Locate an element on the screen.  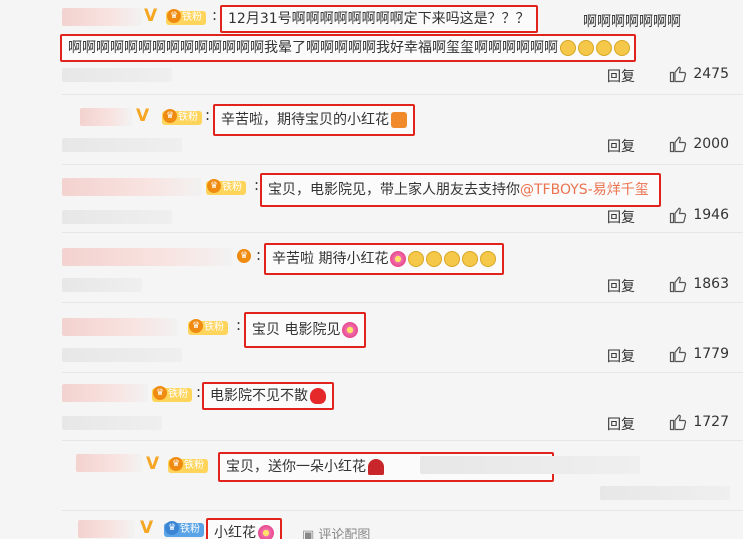
fan-crown-badge: ♛ is located at coordinates (243, 257).